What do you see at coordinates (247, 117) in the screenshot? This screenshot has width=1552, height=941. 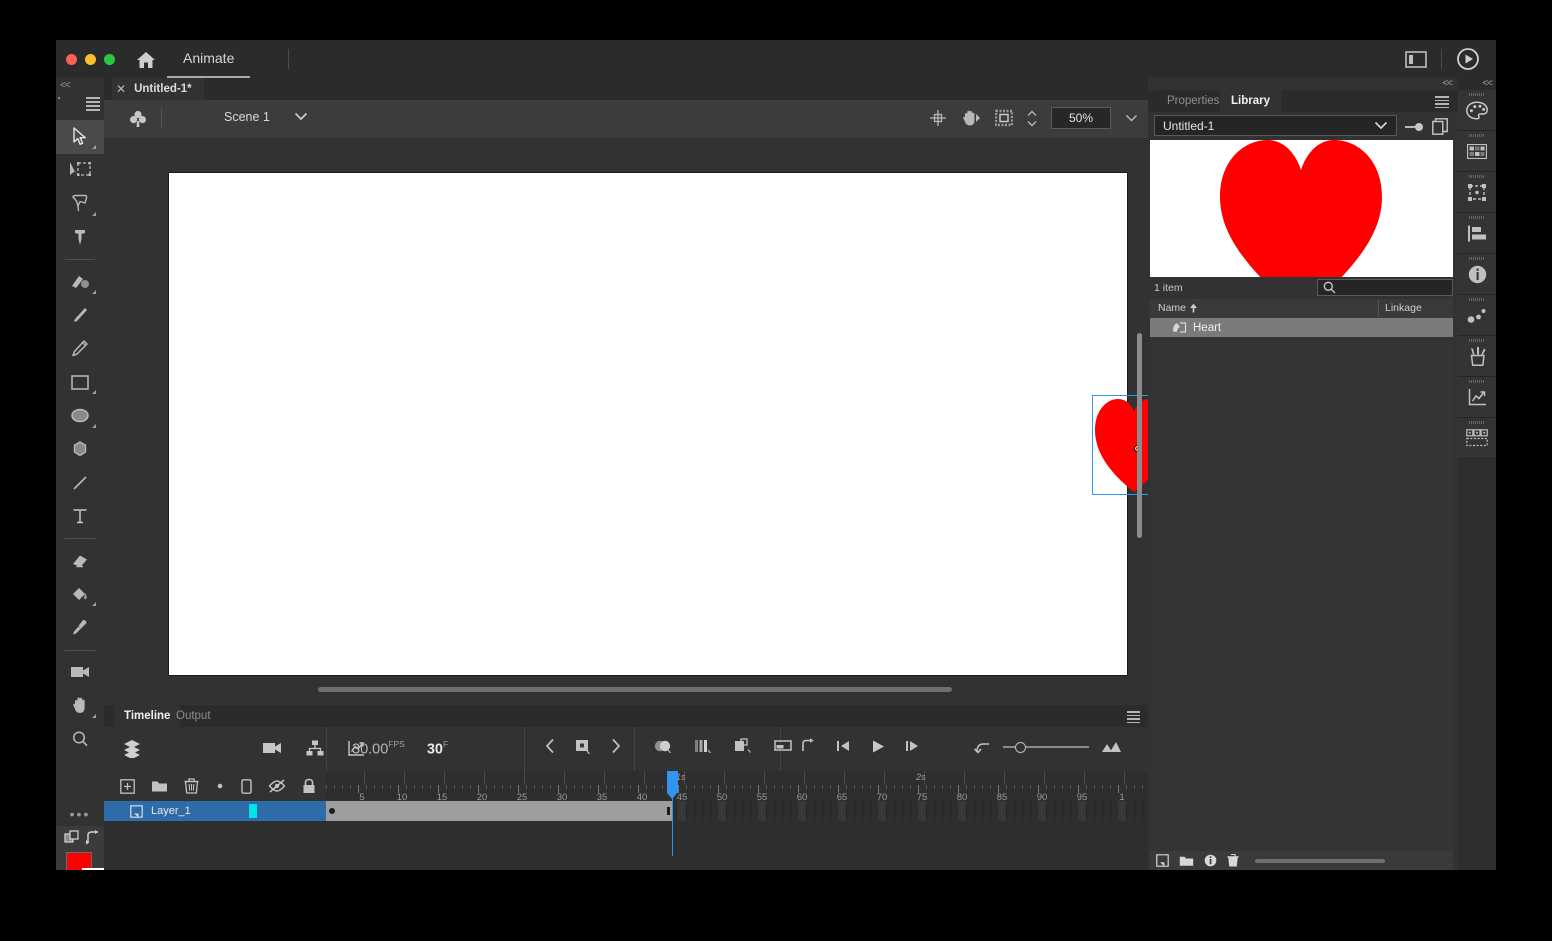 I see `scene-selector-label: Scene 1` at bounding box center [247, 117].